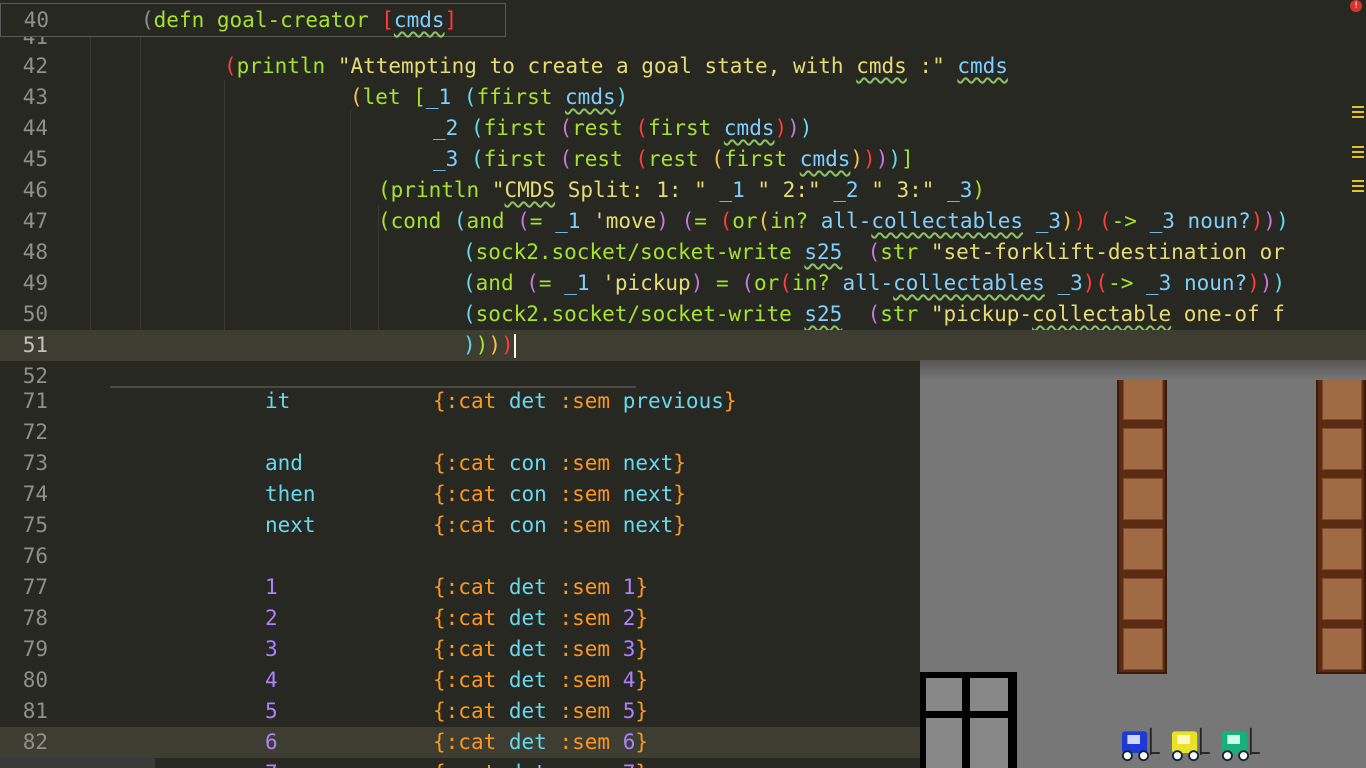 The width and height of the screenshot is (1366, 768). Describe the element at coordinates (1358, 160) in the screenshot. I see `minimap` at that location.